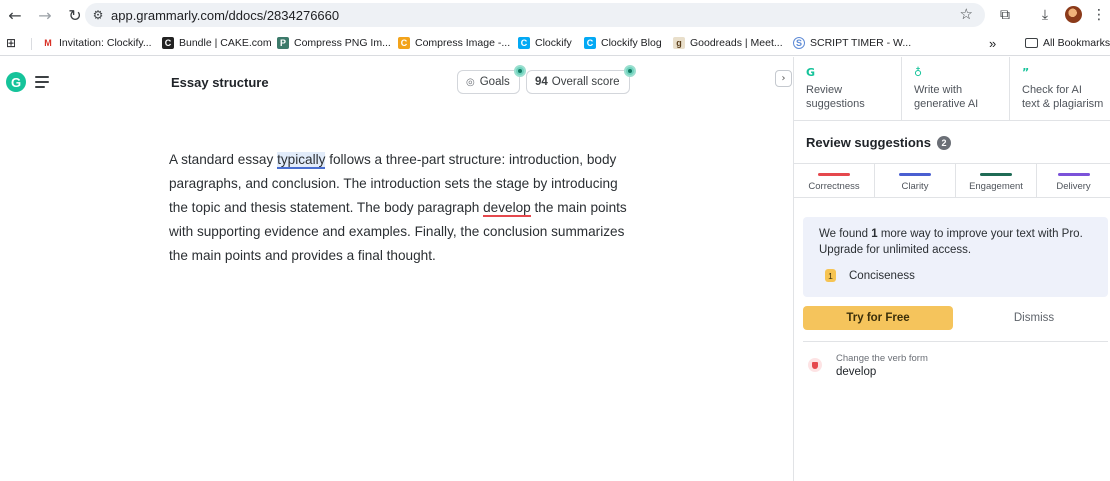 The height and width of the screenshot is (481, 1110). Describe the element at coordinates (220, 82) in the screenshot. I see `document-title: Essay structure` at that location.